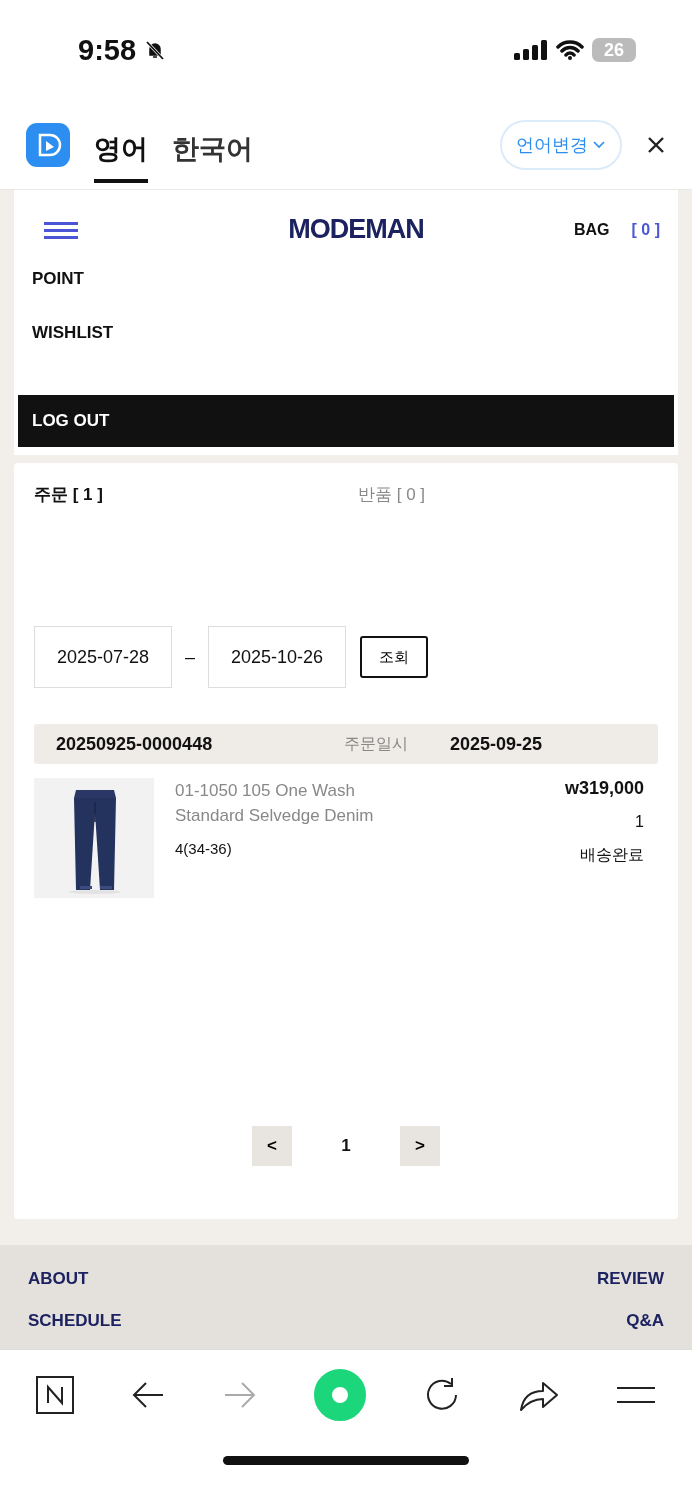 Image resolution: width=692 pixels, height=1500 pixels. I want to click on close-icon, so click(656, 144).